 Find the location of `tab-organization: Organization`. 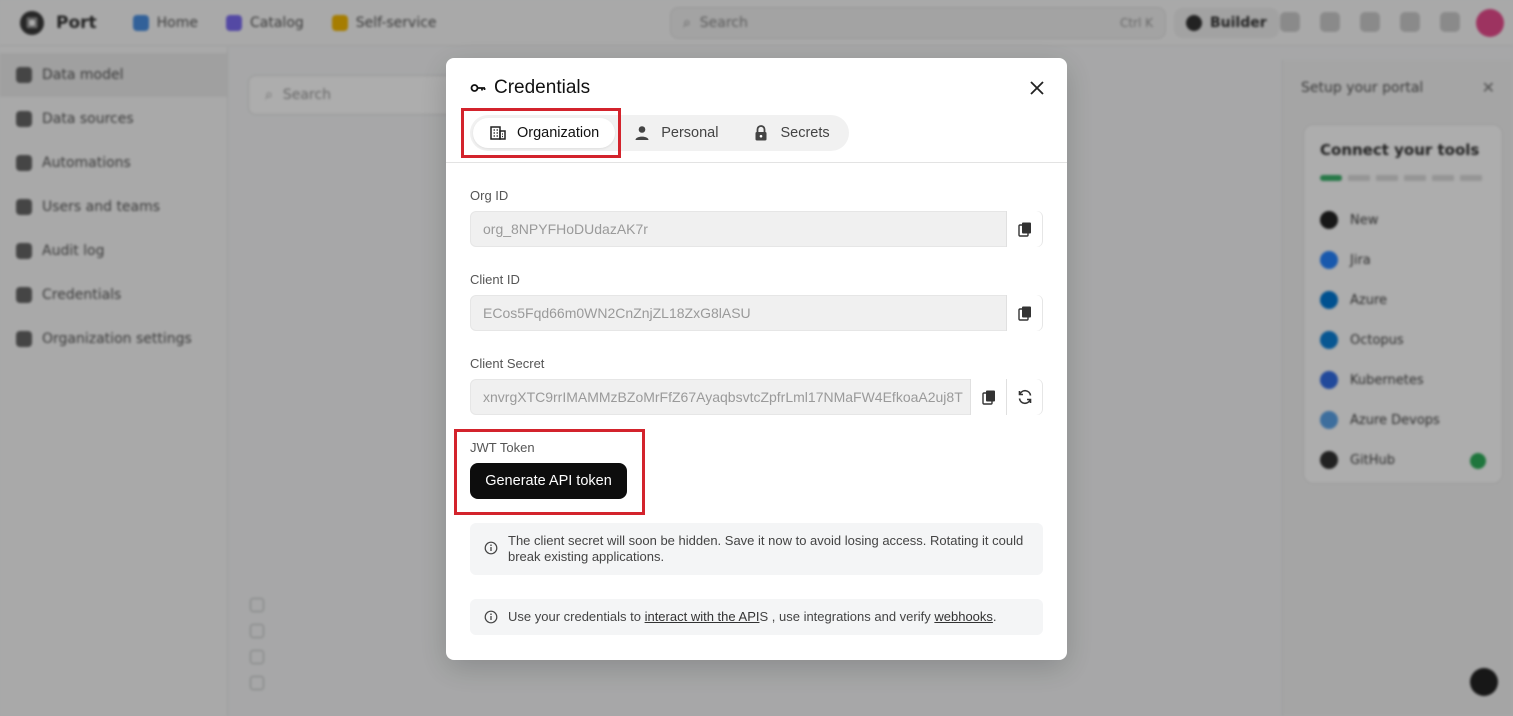

tab-organization: Organization is located at coordinates (544, 133).